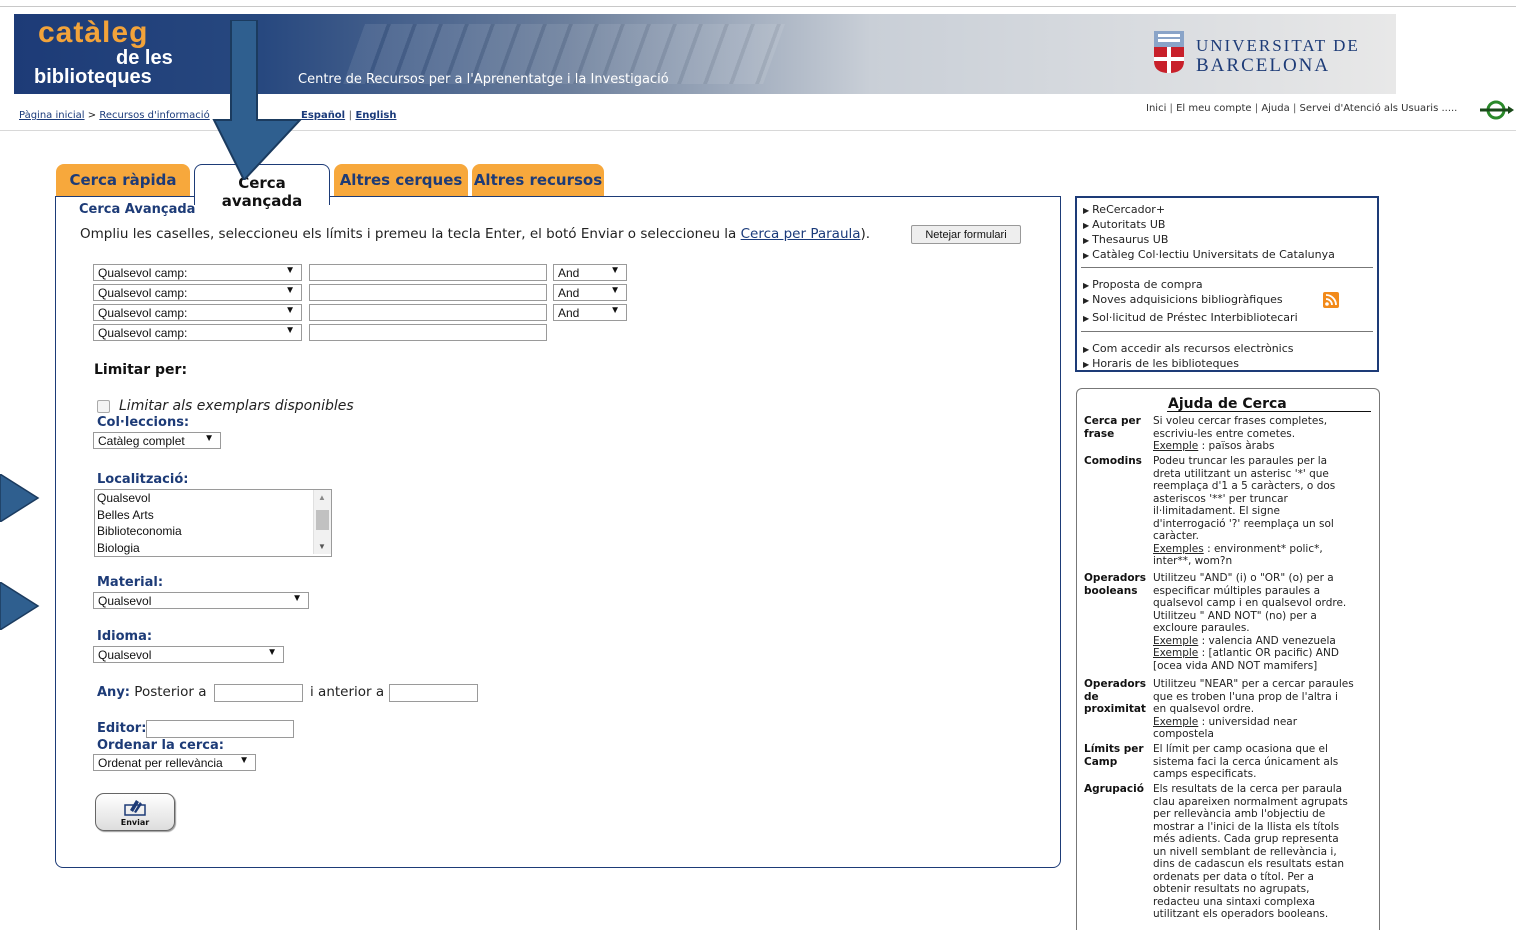 The width and height of the screenshot is (1516, 930). What do you see at coordinates (143, 479) in the screenshot?
I see `location-label: Localització:` at bounding box center [143, 479].